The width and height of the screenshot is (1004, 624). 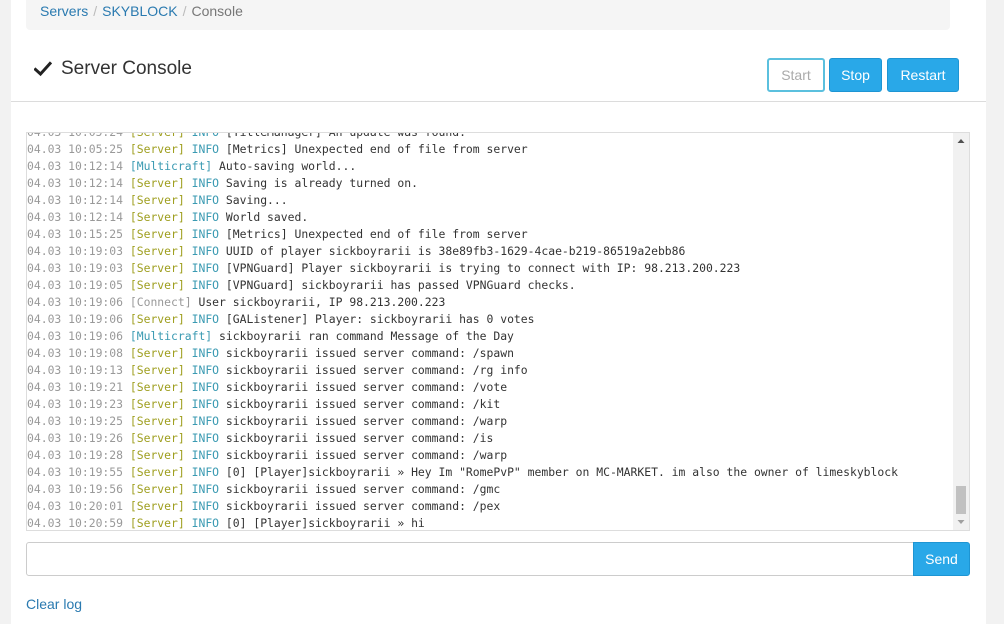 What do you see at coordinates (54, 604) in the screenshot?
I see `clear-log-link: Clear log` at bounding box center [54, 604].